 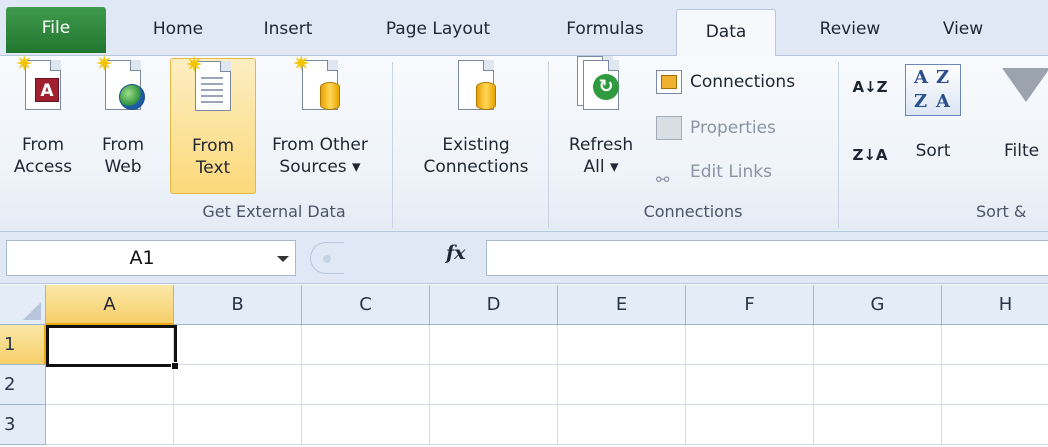 I want to click on sort-a-to-z-icon: A↓Z, so click(x=870, y=87).